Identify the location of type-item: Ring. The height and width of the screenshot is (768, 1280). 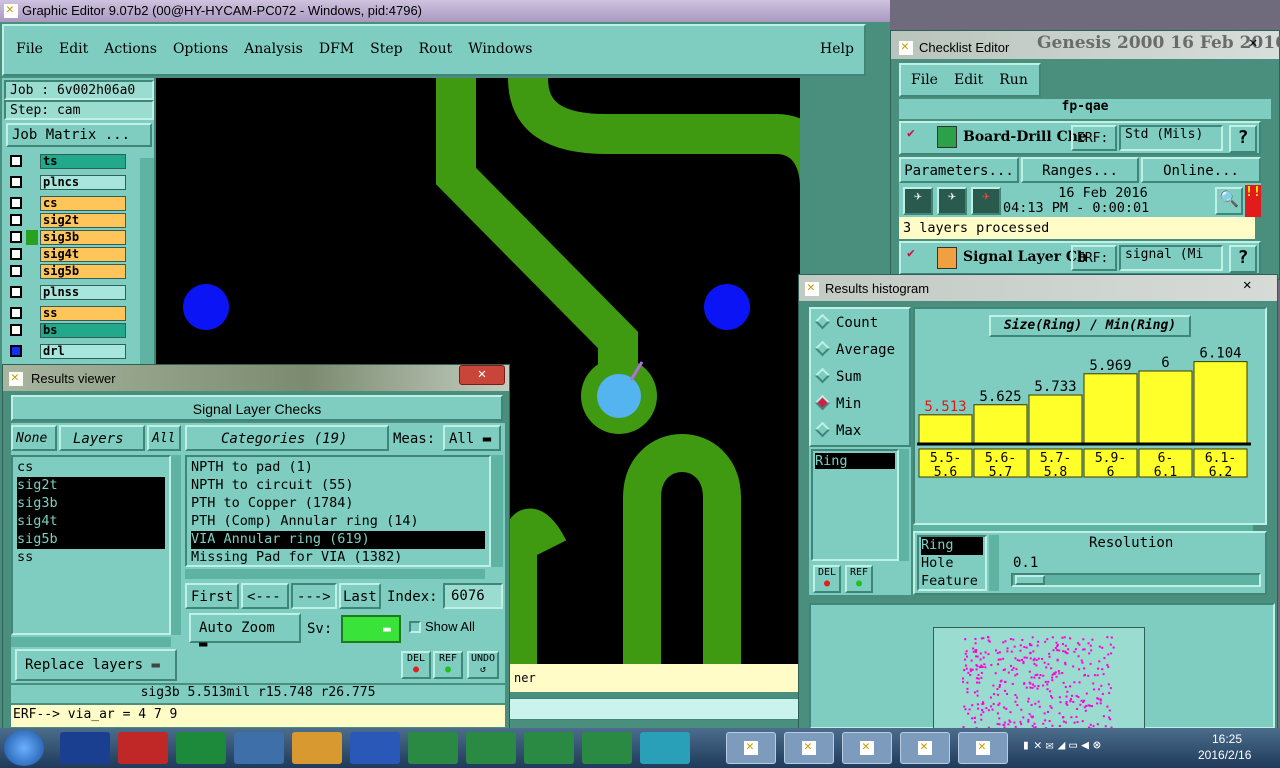
(952, 546).